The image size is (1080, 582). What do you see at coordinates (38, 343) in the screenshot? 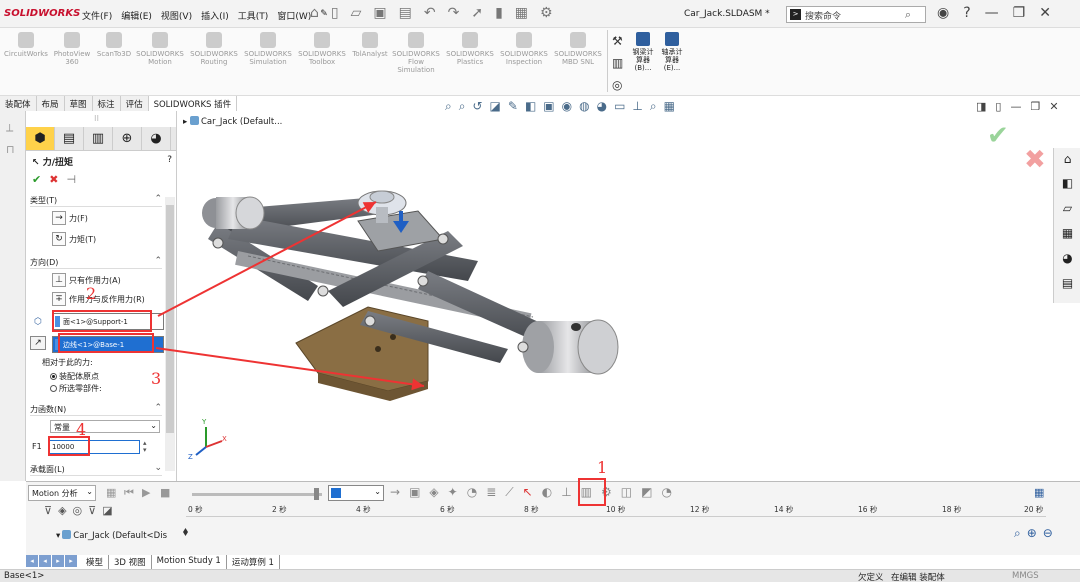
I see `direction-arrow-icon: ↗` at bounding box center [38, 343].